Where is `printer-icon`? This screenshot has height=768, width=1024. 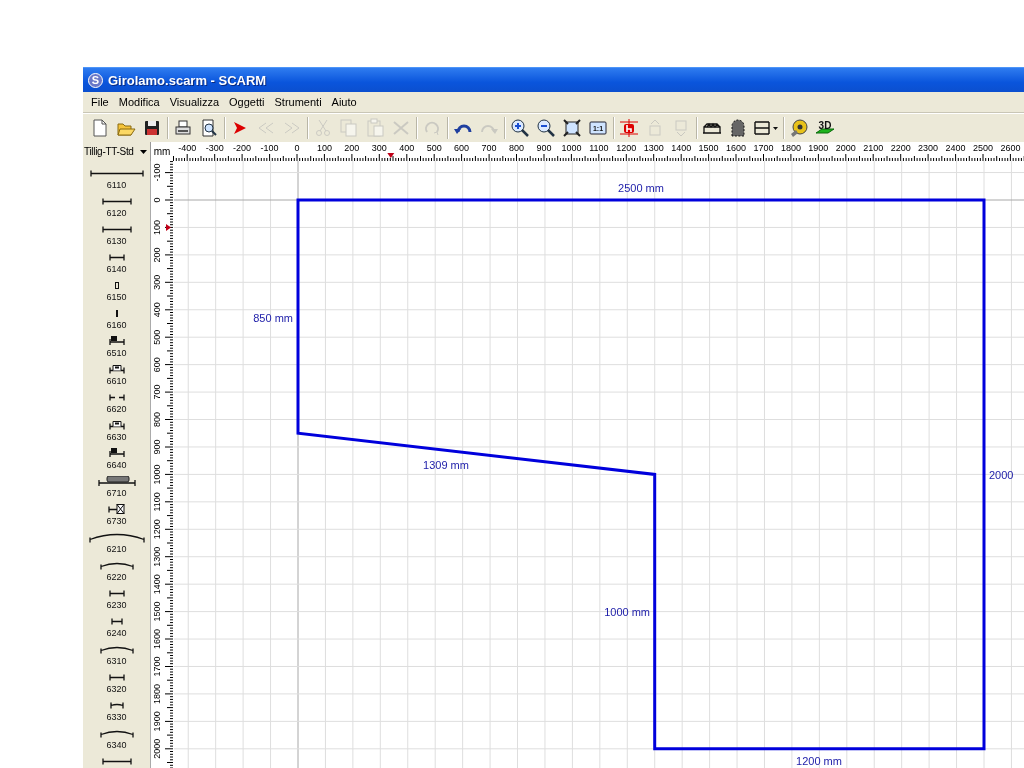
printer-icon is located at coordinates (183, 128).